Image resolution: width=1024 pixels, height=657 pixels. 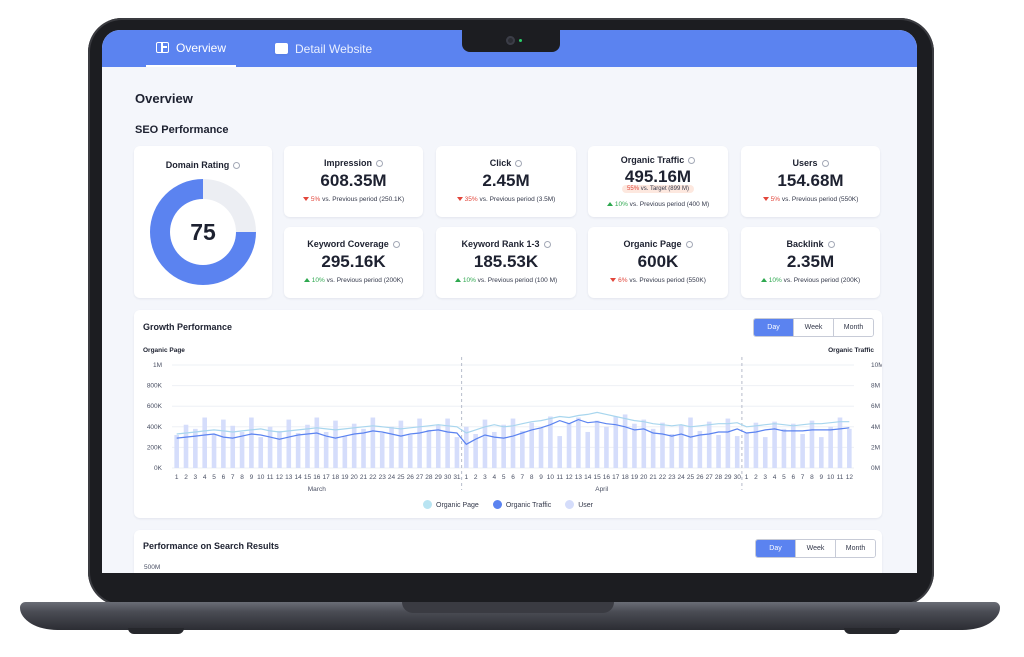 What do you see at coordinates (203, 232) in the screenshot?
I see `domain-rating-value: 75` at bounding box center [203, 232].